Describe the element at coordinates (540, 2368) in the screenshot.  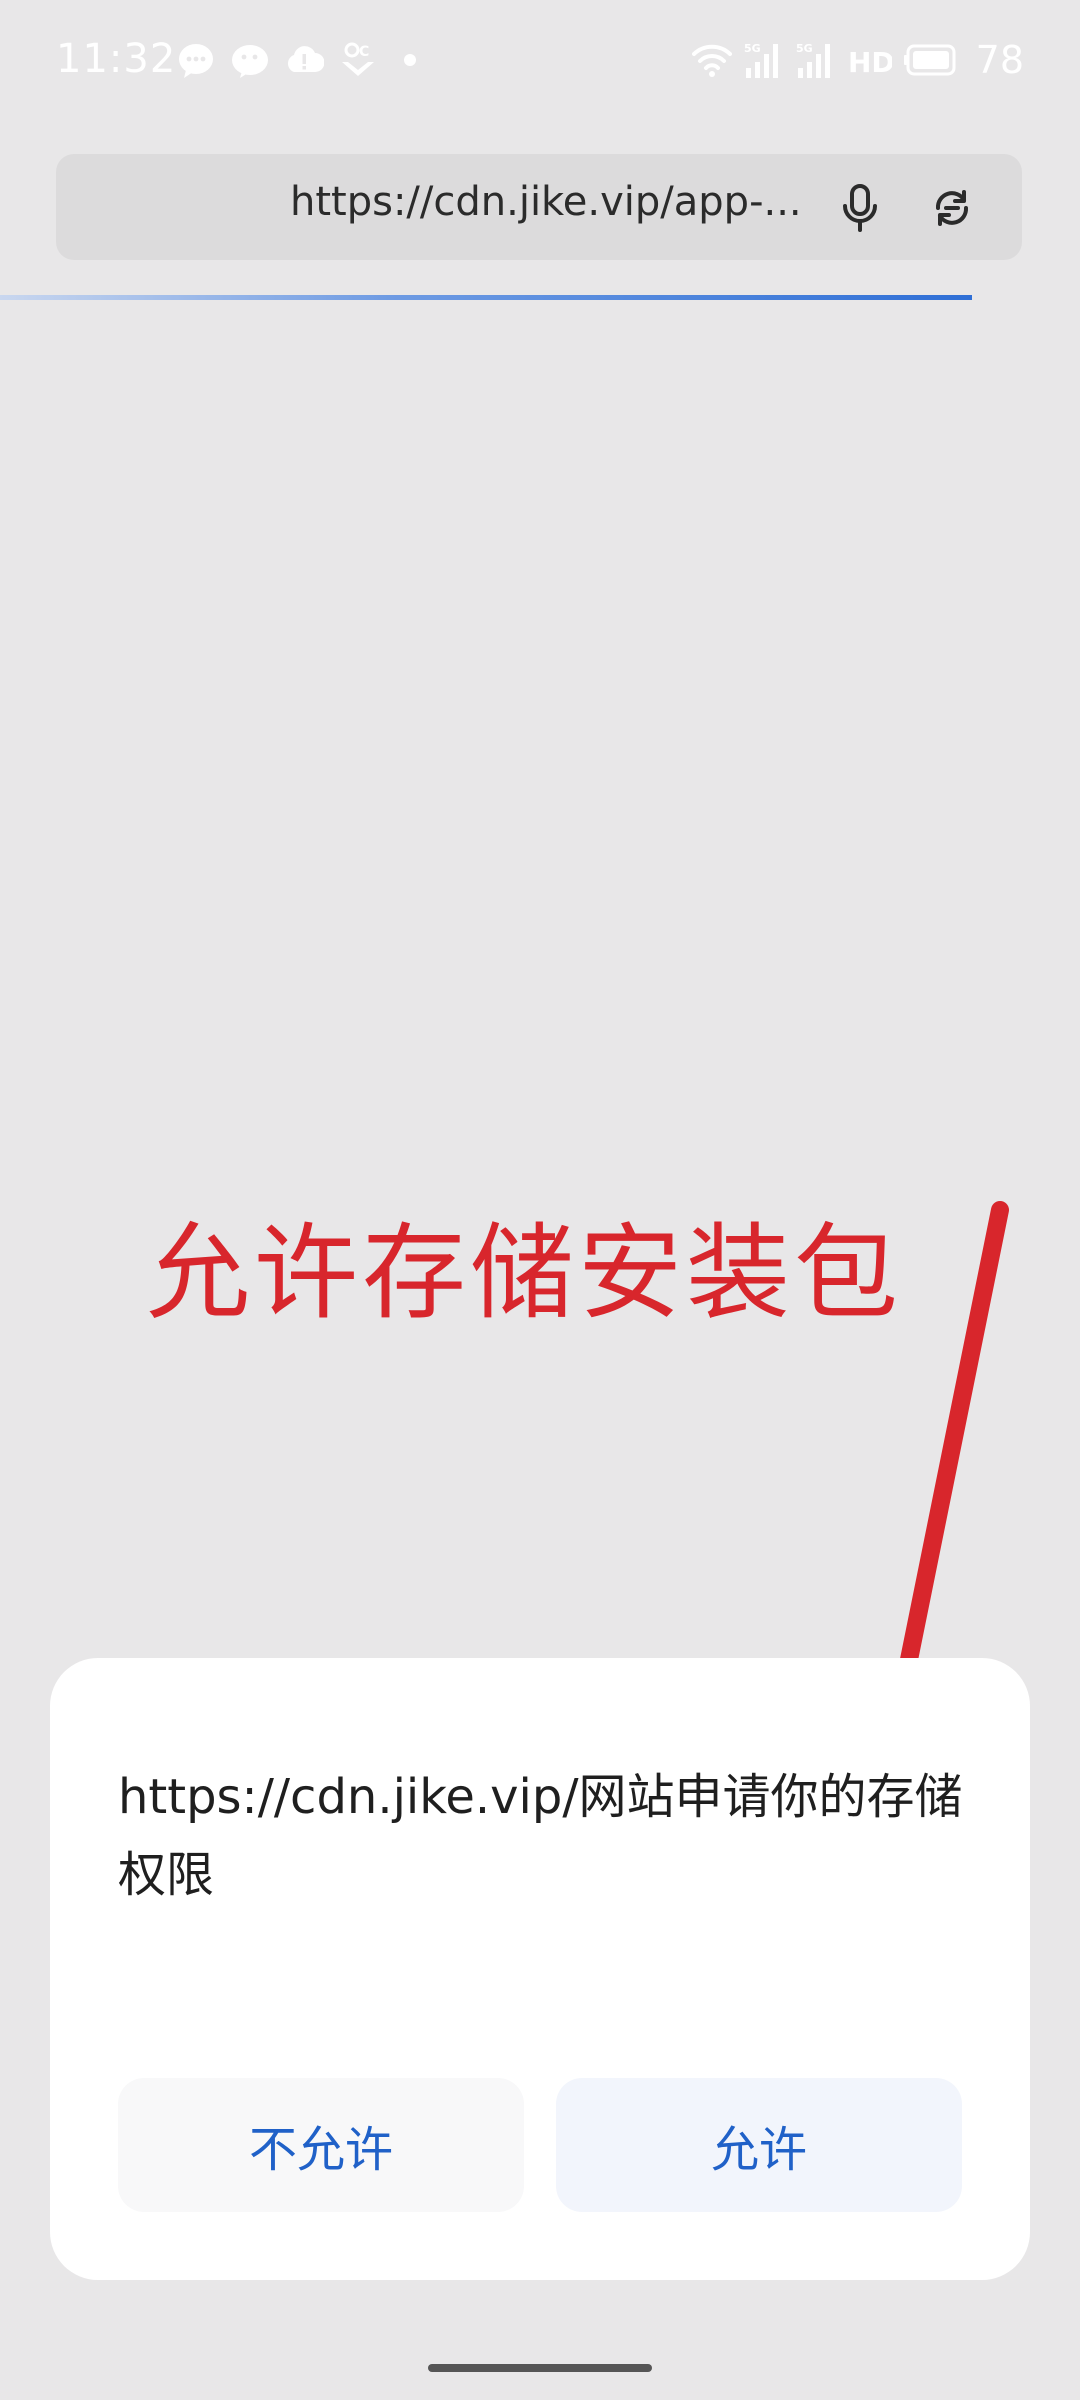
I see `home-indicator` at that location.